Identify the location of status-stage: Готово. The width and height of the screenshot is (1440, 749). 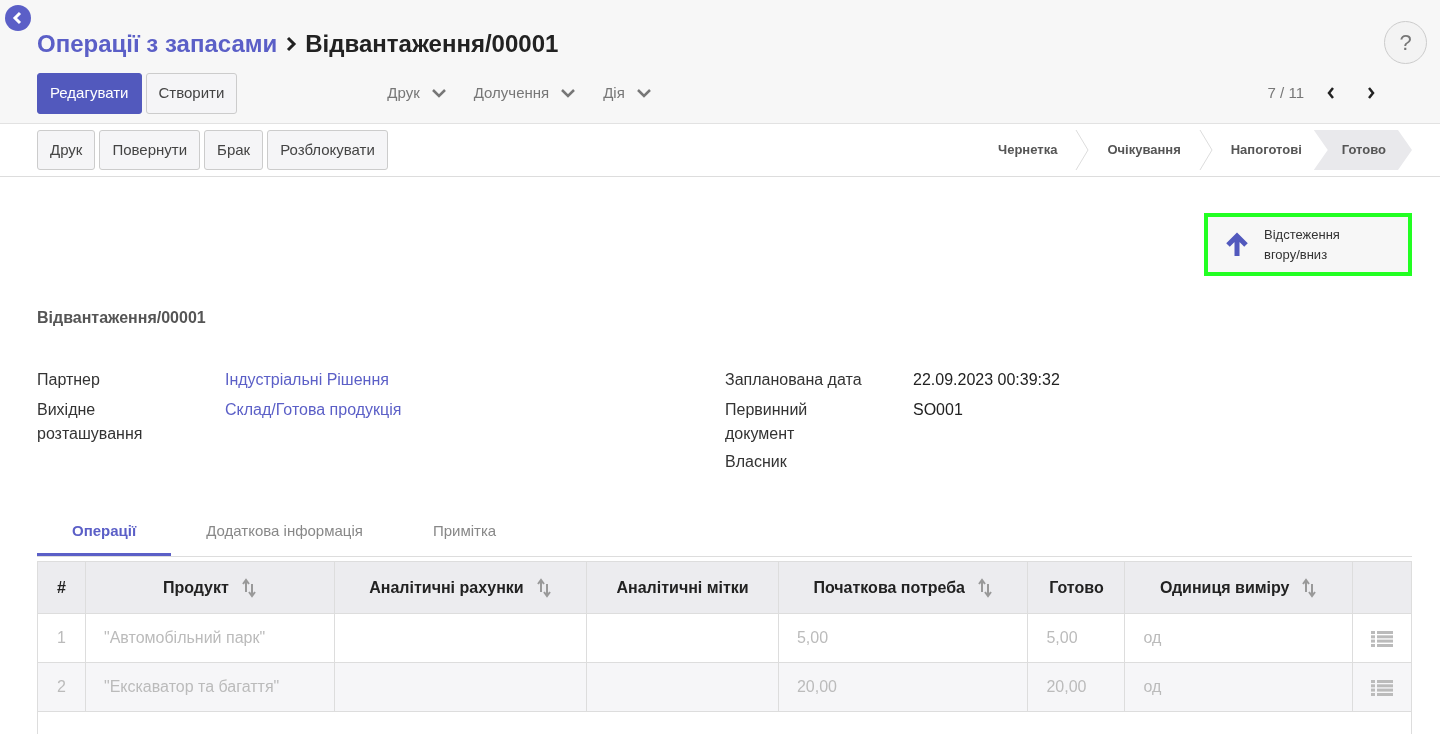
(1362, 150).